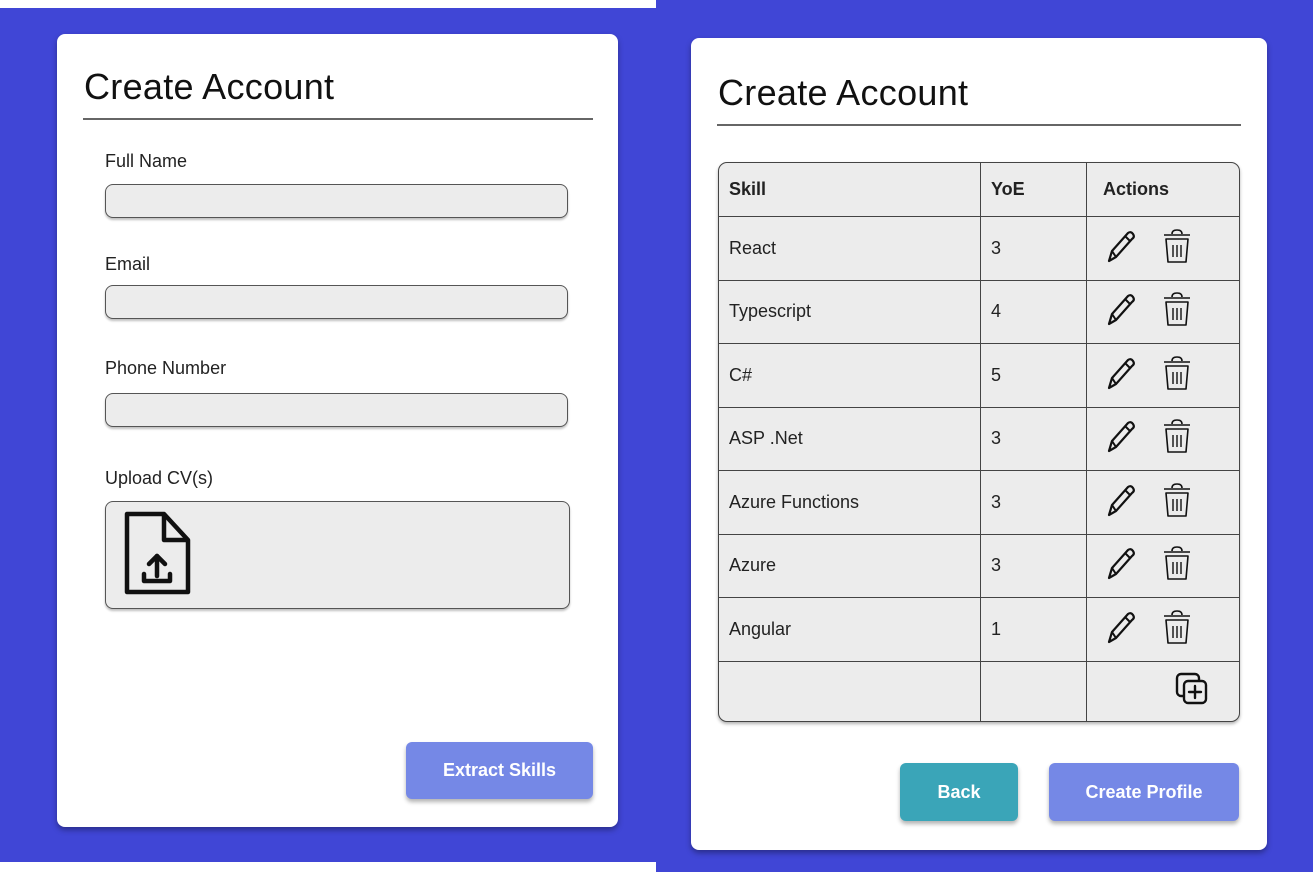  I want to click on skill-cell: Typescript, so click(850, 312).